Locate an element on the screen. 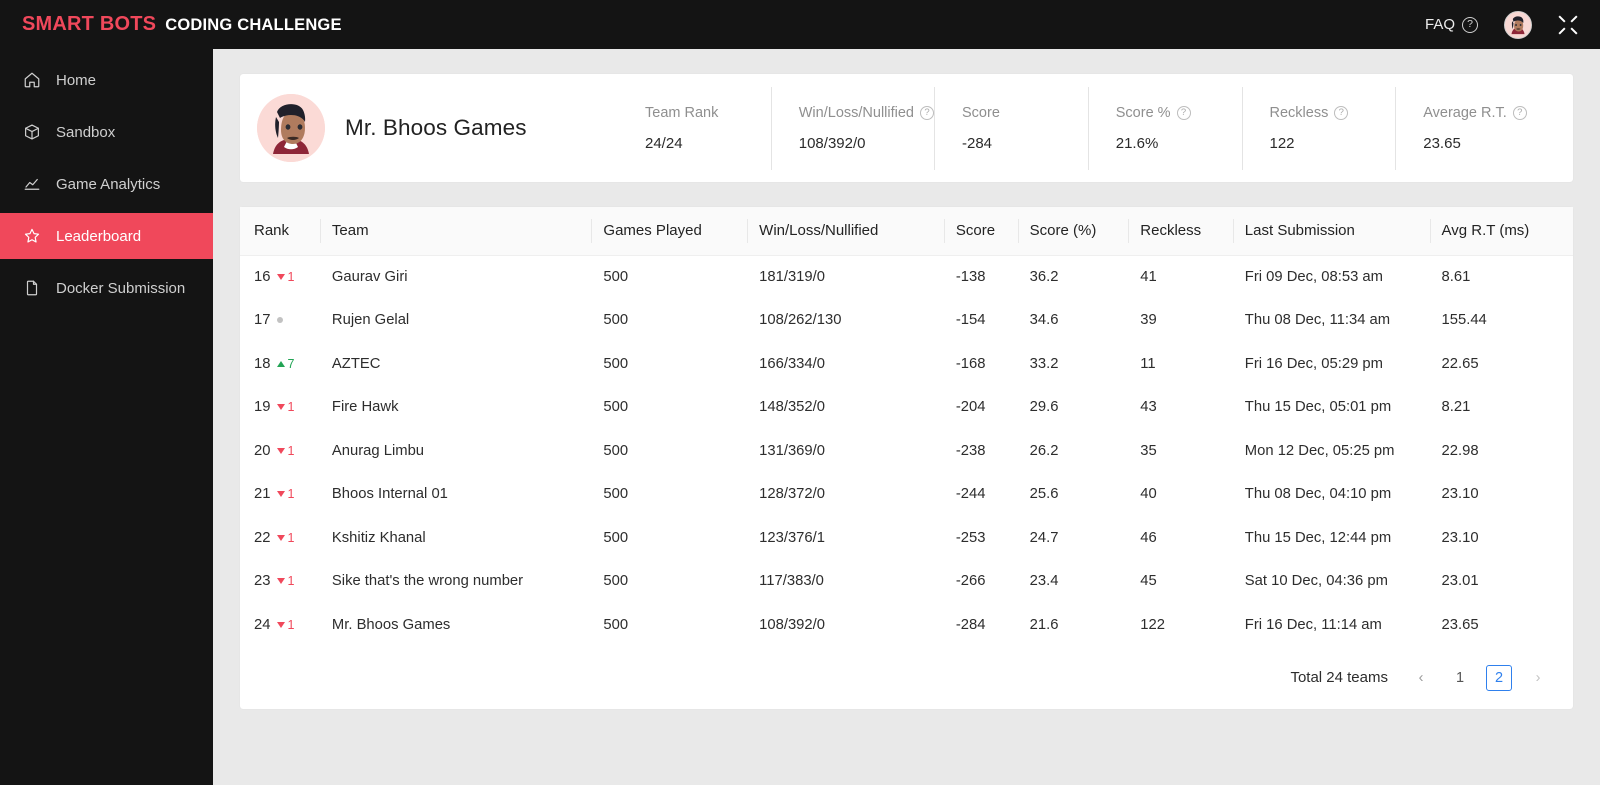 This screenshot has width=1600, height=785. team-name: Mr. Bhoos Games is located at coordinates (436, 127).